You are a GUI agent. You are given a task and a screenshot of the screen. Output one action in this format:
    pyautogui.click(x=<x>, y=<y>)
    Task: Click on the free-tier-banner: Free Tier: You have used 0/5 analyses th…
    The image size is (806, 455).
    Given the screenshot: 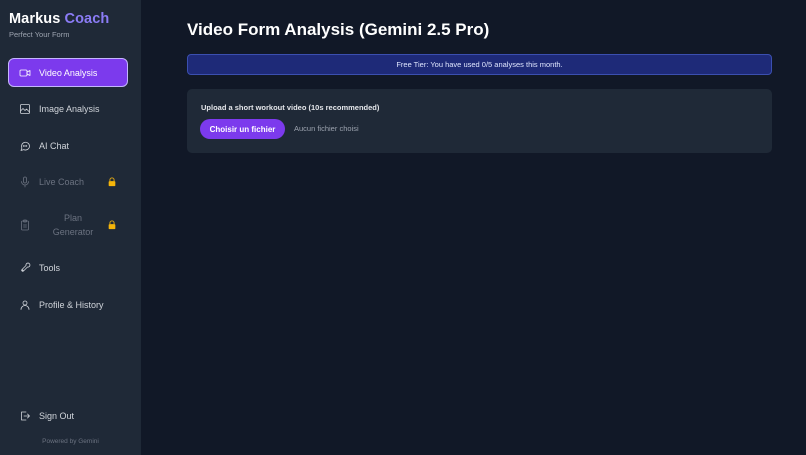 What is the action you would take?
    pyautogui.click(x=479, y=64)
    